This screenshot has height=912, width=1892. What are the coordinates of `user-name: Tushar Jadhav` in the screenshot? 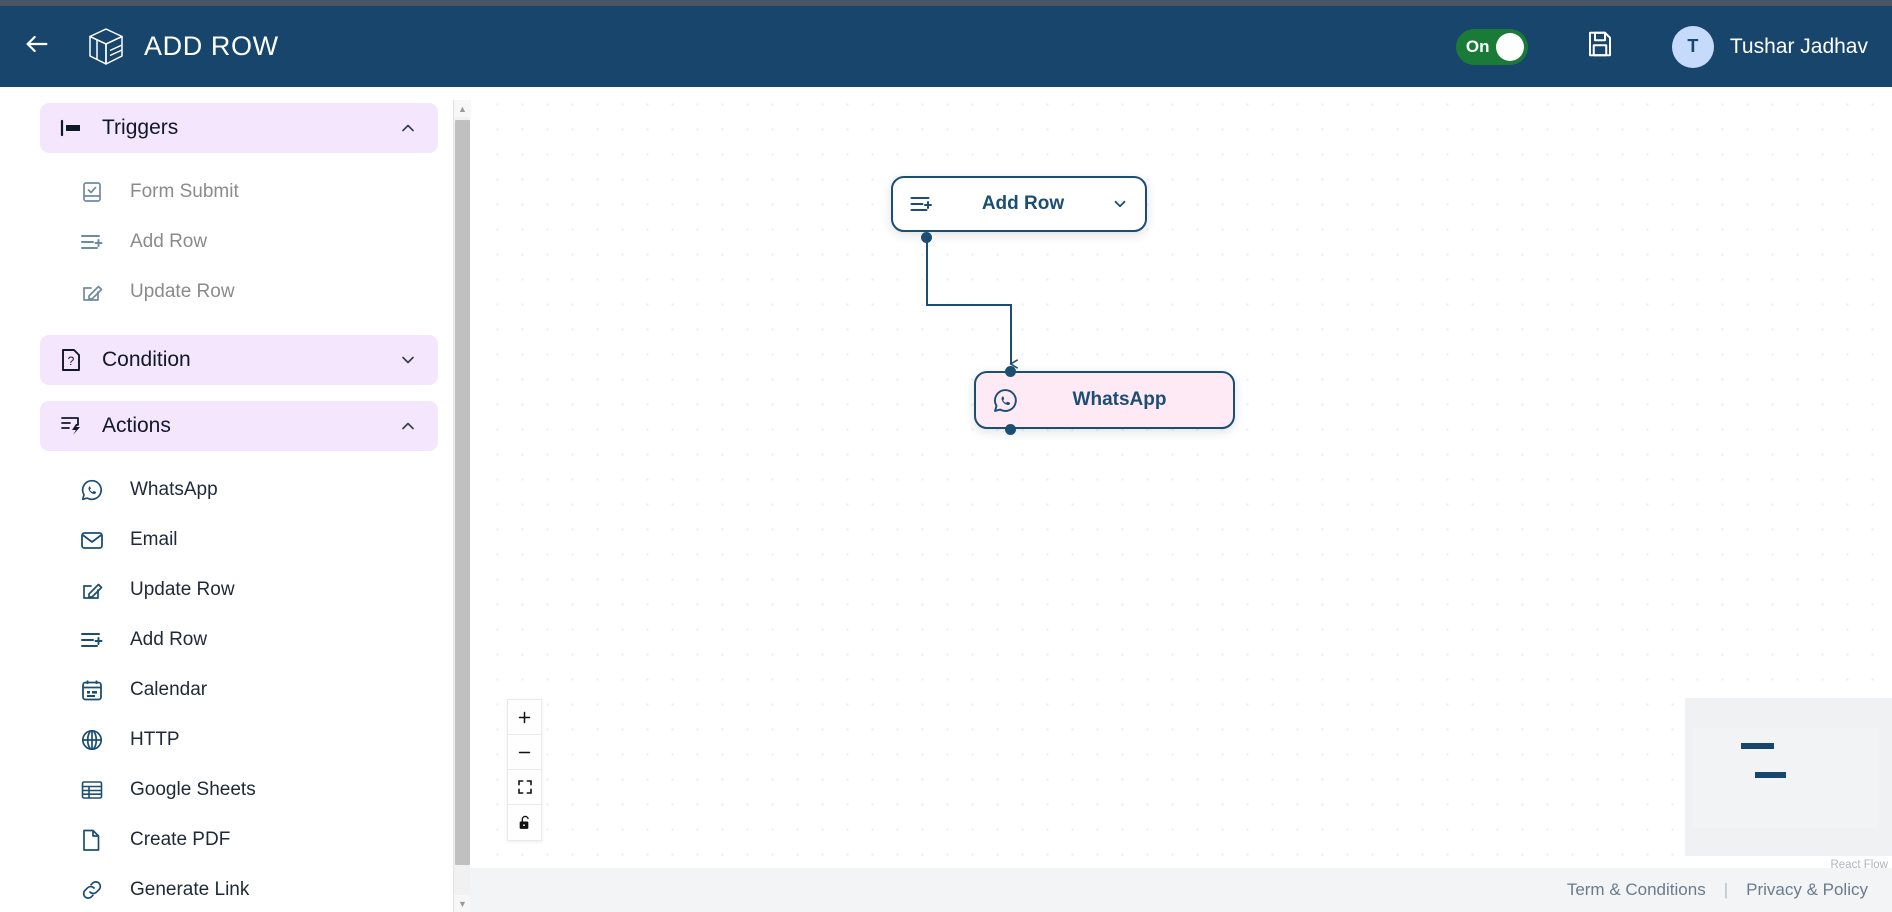 It's located at (1798, 46).